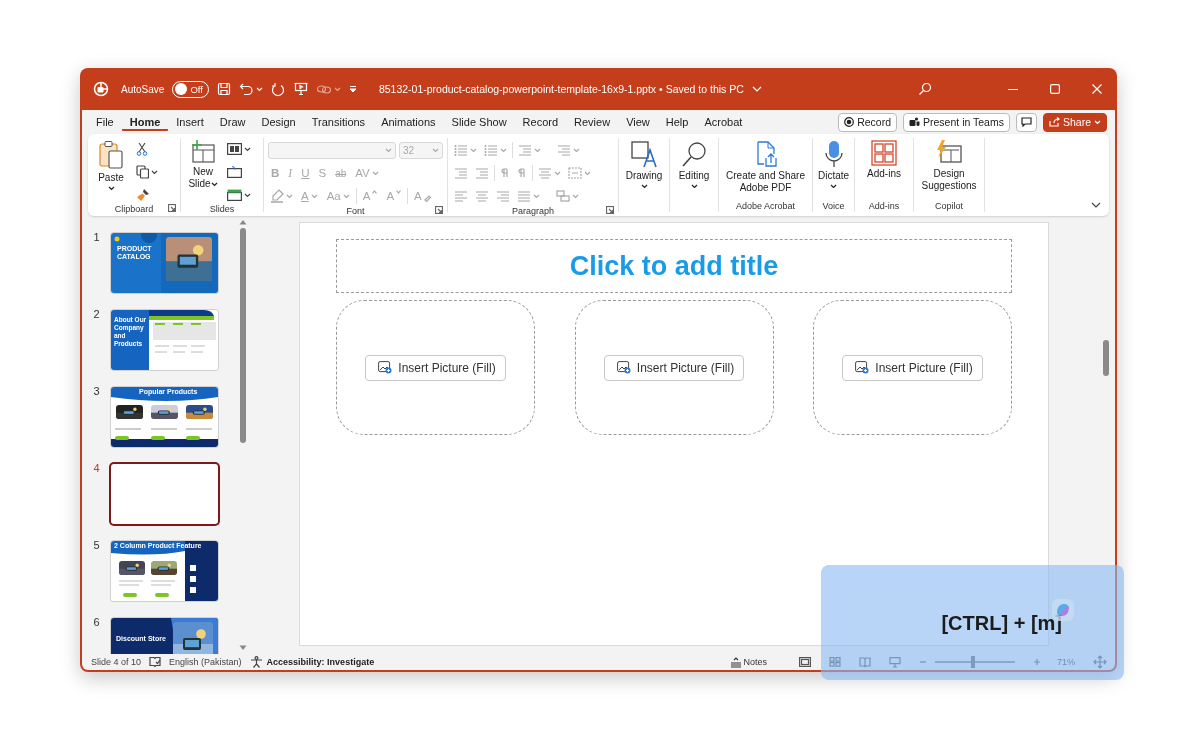  What do you see at coordinates (833, 164) in the screenshot?
I see `dictate-button: Dictate` at bounding box center [833, 164].